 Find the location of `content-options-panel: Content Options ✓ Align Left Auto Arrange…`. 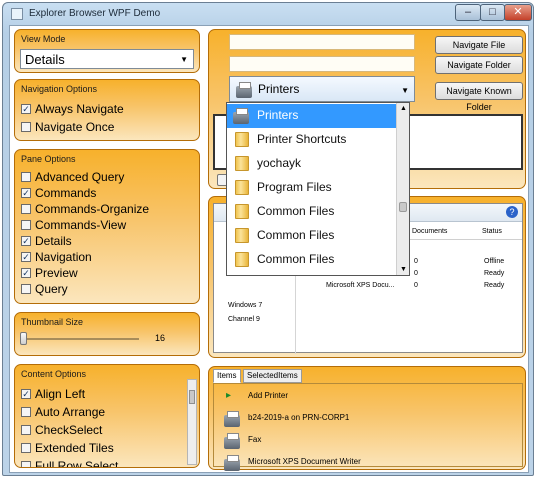

content-options-panel: Content Options ✓ Align Left Auto Arrange… is located at coordinates (107, 416).